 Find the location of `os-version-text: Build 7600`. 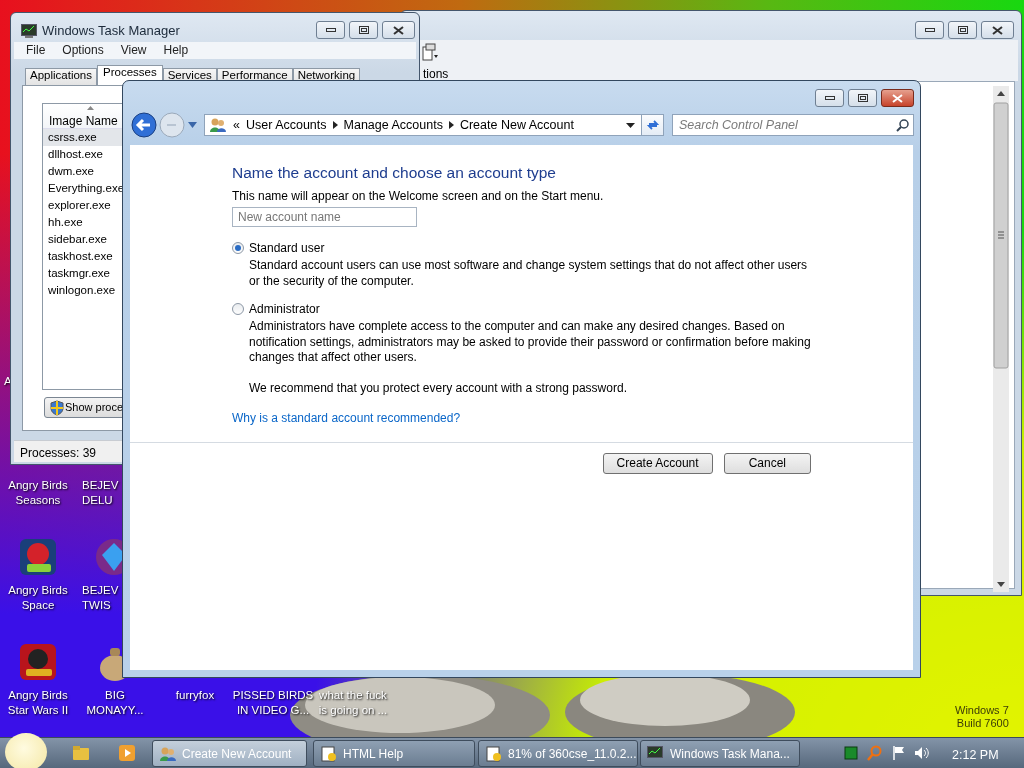

os-version-text: Build 7600 is located at coordinates (982, 723).